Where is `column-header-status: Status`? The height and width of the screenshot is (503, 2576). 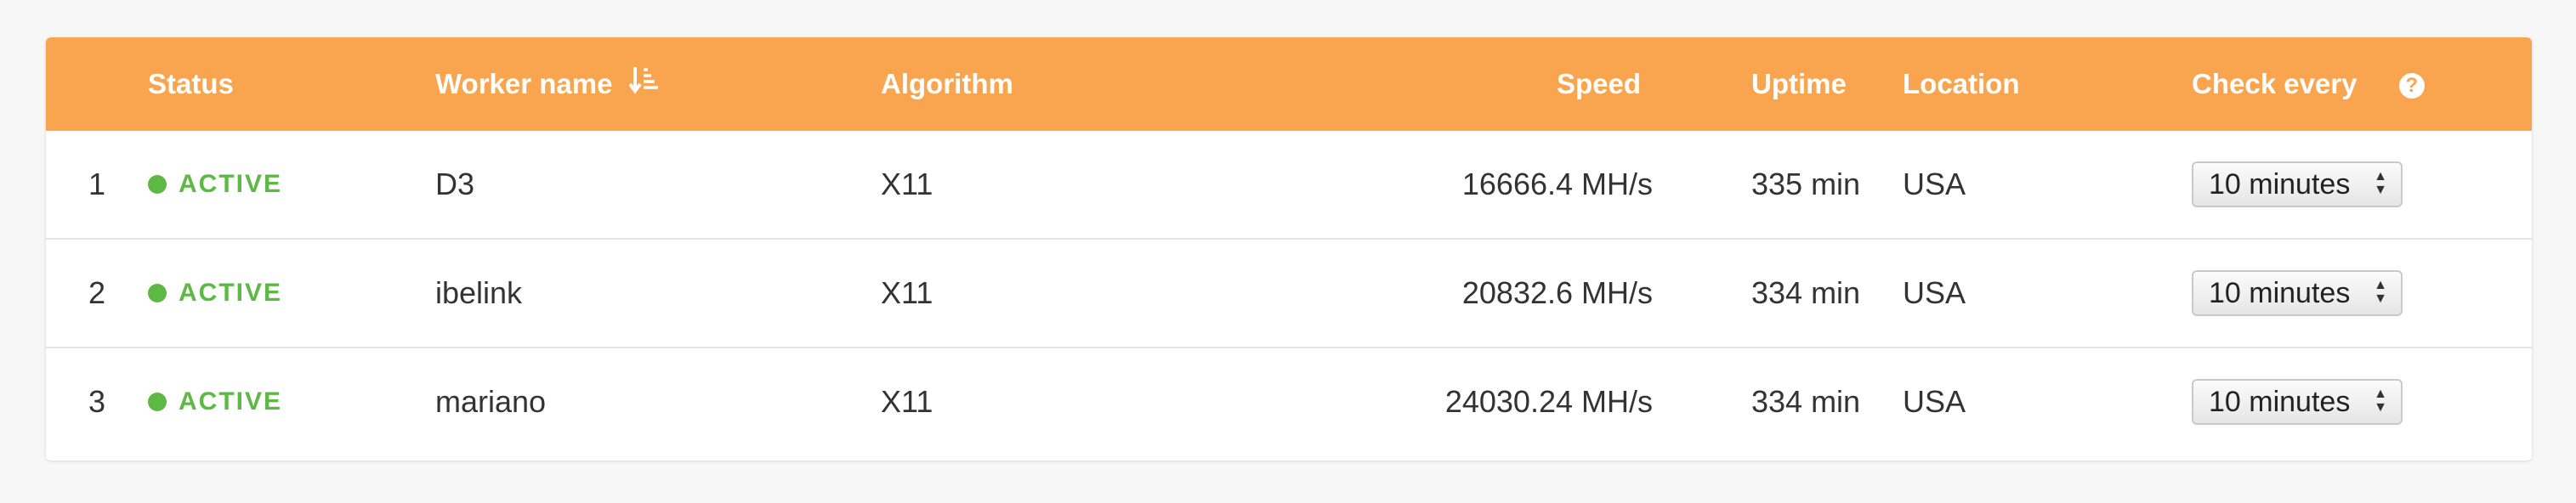 column-header-status: Status is located at coordinates (191, 84).